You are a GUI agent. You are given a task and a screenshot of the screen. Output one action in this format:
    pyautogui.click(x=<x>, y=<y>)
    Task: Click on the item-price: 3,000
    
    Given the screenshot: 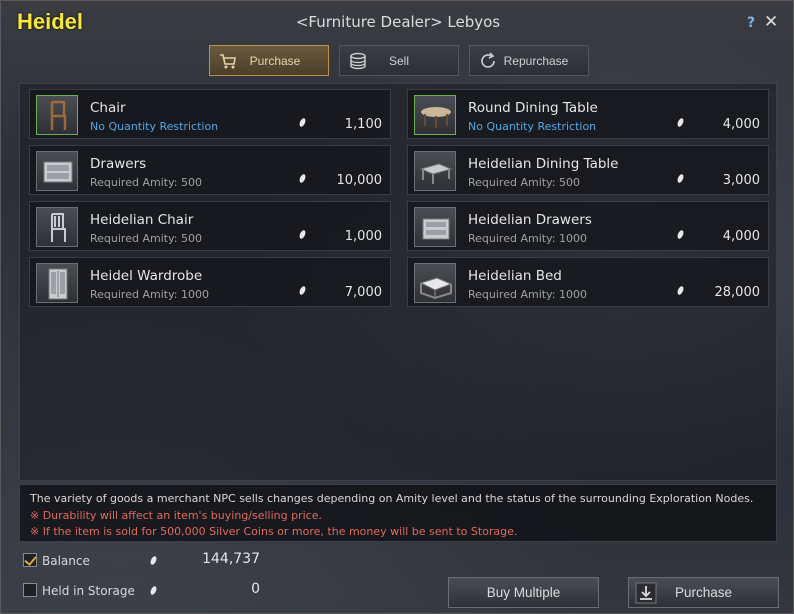 What is the action you would take?
    pyautogui.click(x=741, y=180)
    